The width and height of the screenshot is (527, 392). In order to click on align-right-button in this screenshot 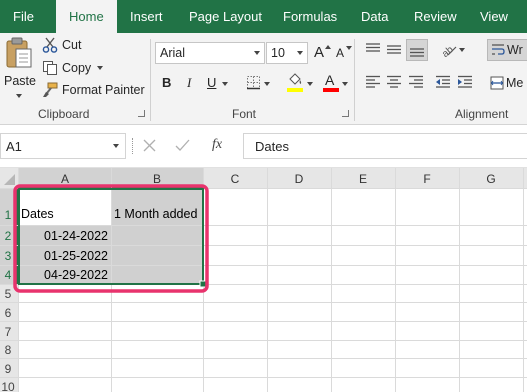, I will do `click(416, 82)`.